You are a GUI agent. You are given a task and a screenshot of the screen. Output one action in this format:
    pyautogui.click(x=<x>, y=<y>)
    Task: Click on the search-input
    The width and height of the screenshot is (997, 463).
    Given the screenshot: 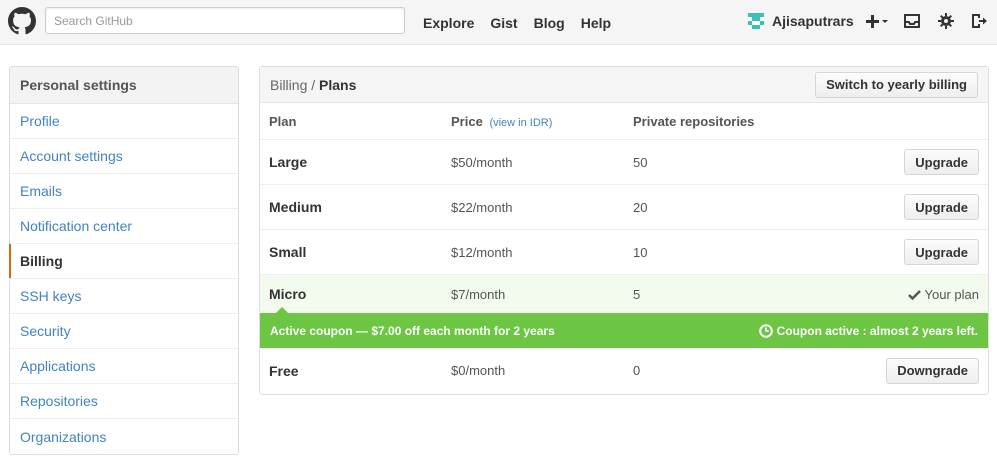 What is the action you would take?
    pyautogui.click(x=225, y=20)
    